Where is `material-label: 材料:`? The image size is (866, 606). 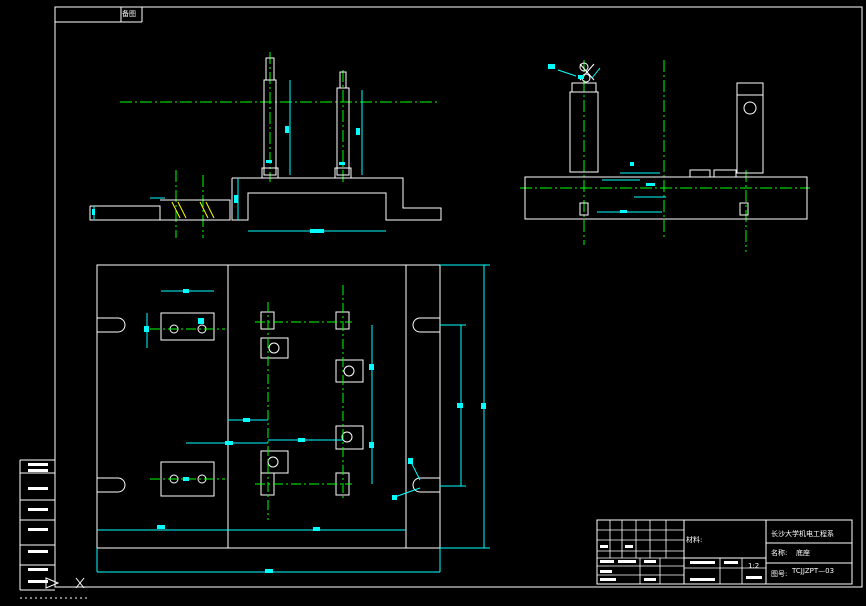
material-label: 材料: is located at coordinates (694, 540).